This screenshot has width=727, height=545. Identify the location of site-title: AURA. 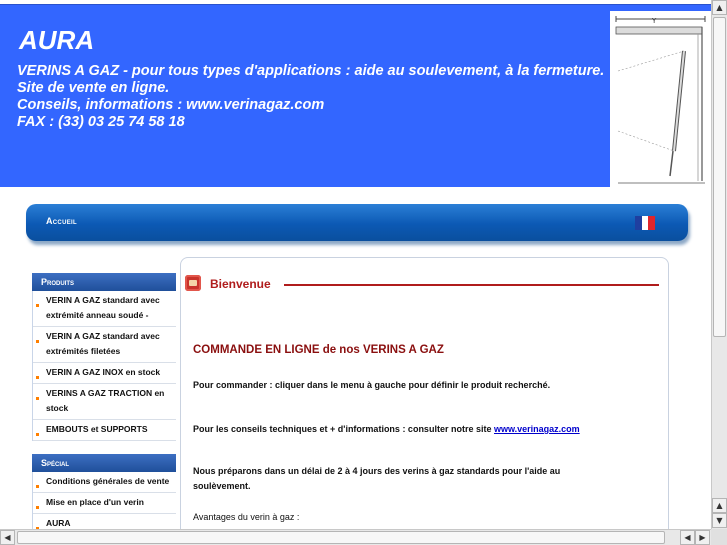
(57, 40).